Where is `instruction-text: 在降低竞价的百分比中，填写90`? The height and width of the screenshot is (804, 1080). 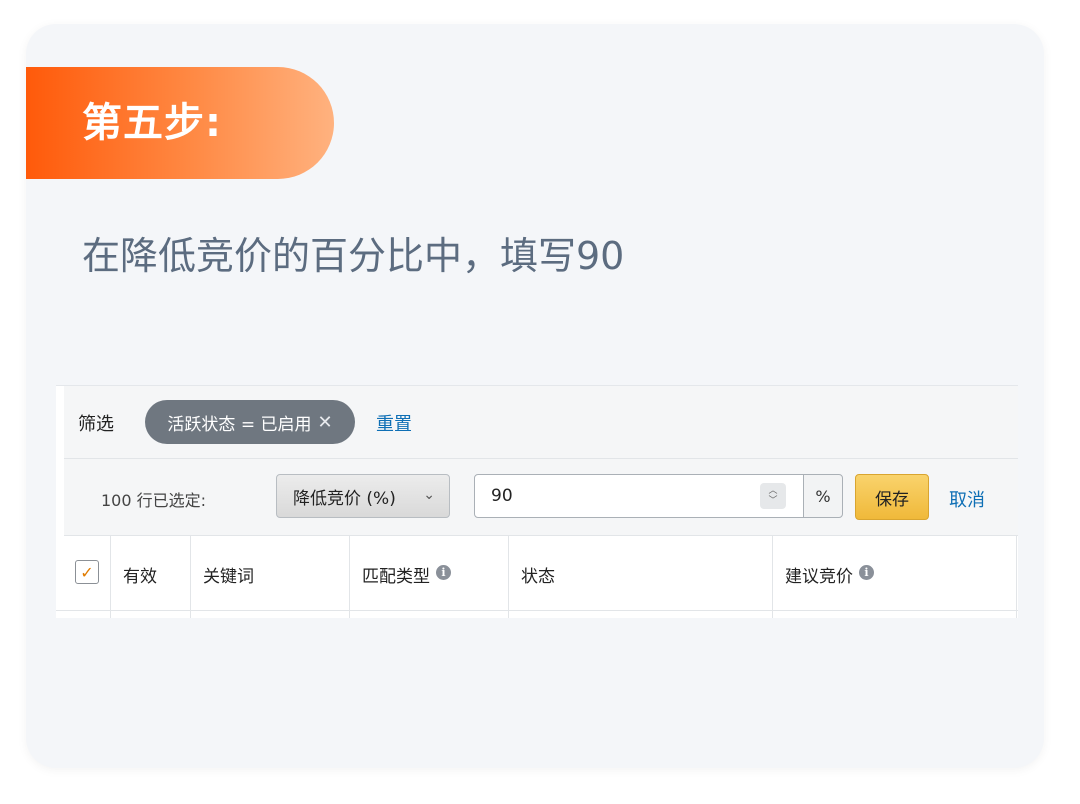
instruction-text: 在降低竞价的百分比中，填写90 is located at coordinates (353, 256).